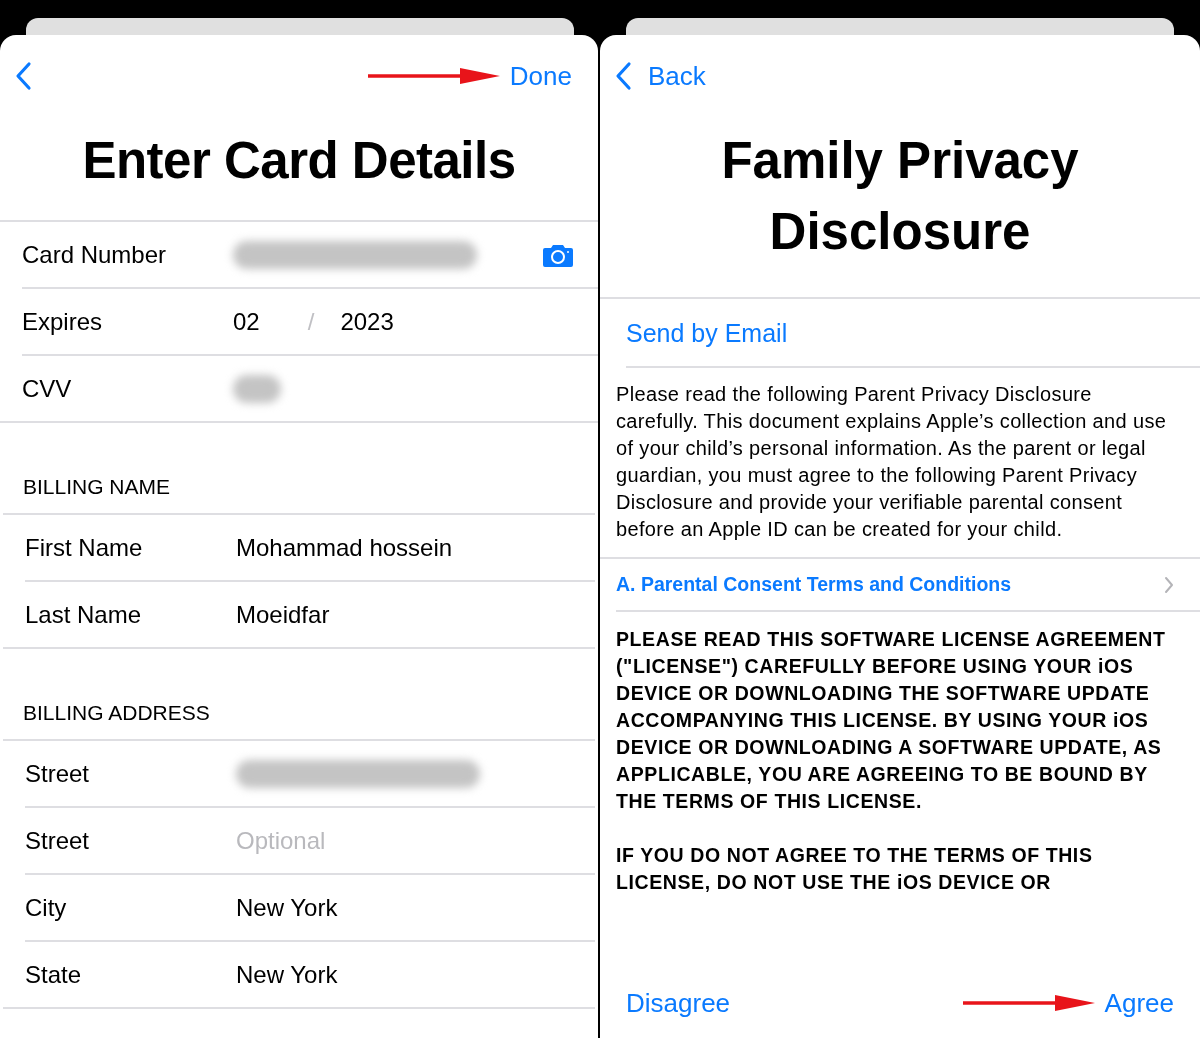  I want to click on back-button: Back, so click(660, 76).